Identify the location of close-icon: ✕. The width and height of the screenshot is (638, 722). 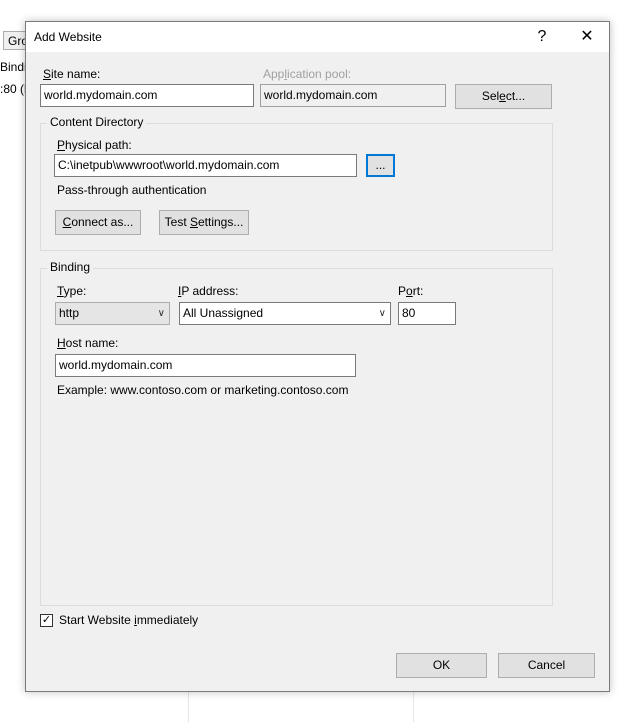
(587, 36).